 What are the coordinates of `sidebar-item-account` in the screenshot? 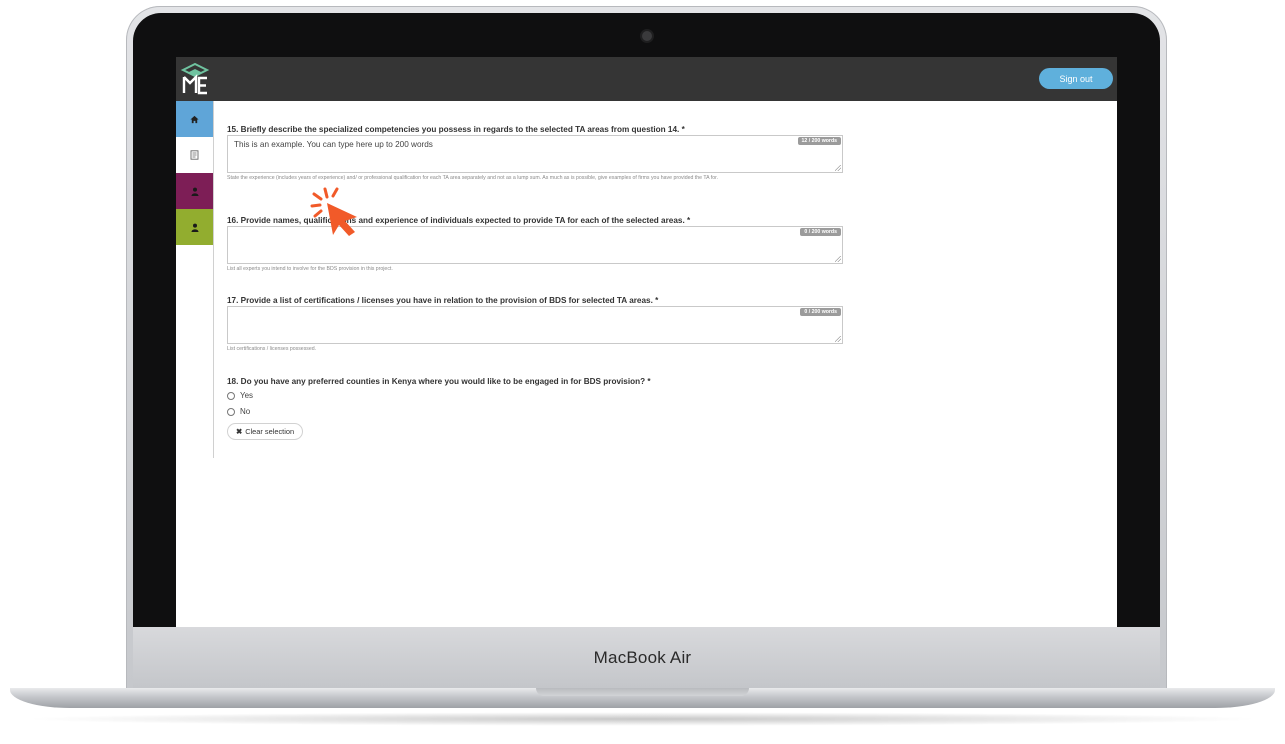 It's located at (194, 227).